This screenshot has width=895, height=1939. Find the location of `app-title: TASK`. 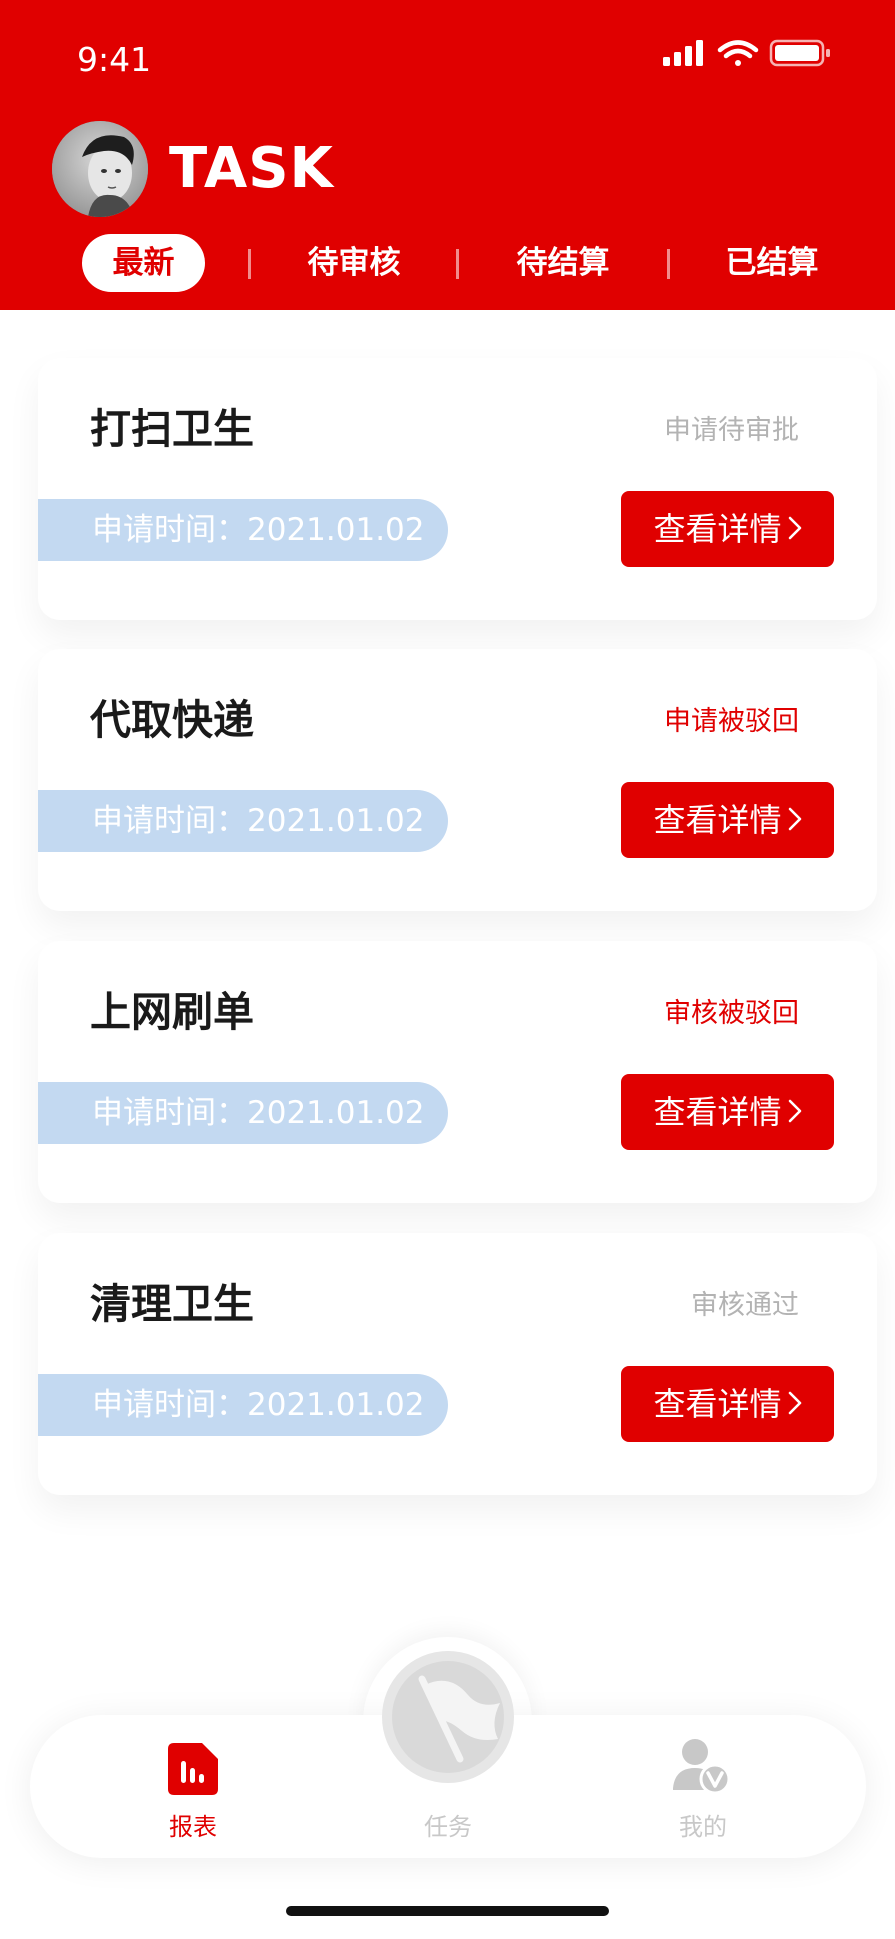

app-title: TASK is located at coordinates (251, 168).